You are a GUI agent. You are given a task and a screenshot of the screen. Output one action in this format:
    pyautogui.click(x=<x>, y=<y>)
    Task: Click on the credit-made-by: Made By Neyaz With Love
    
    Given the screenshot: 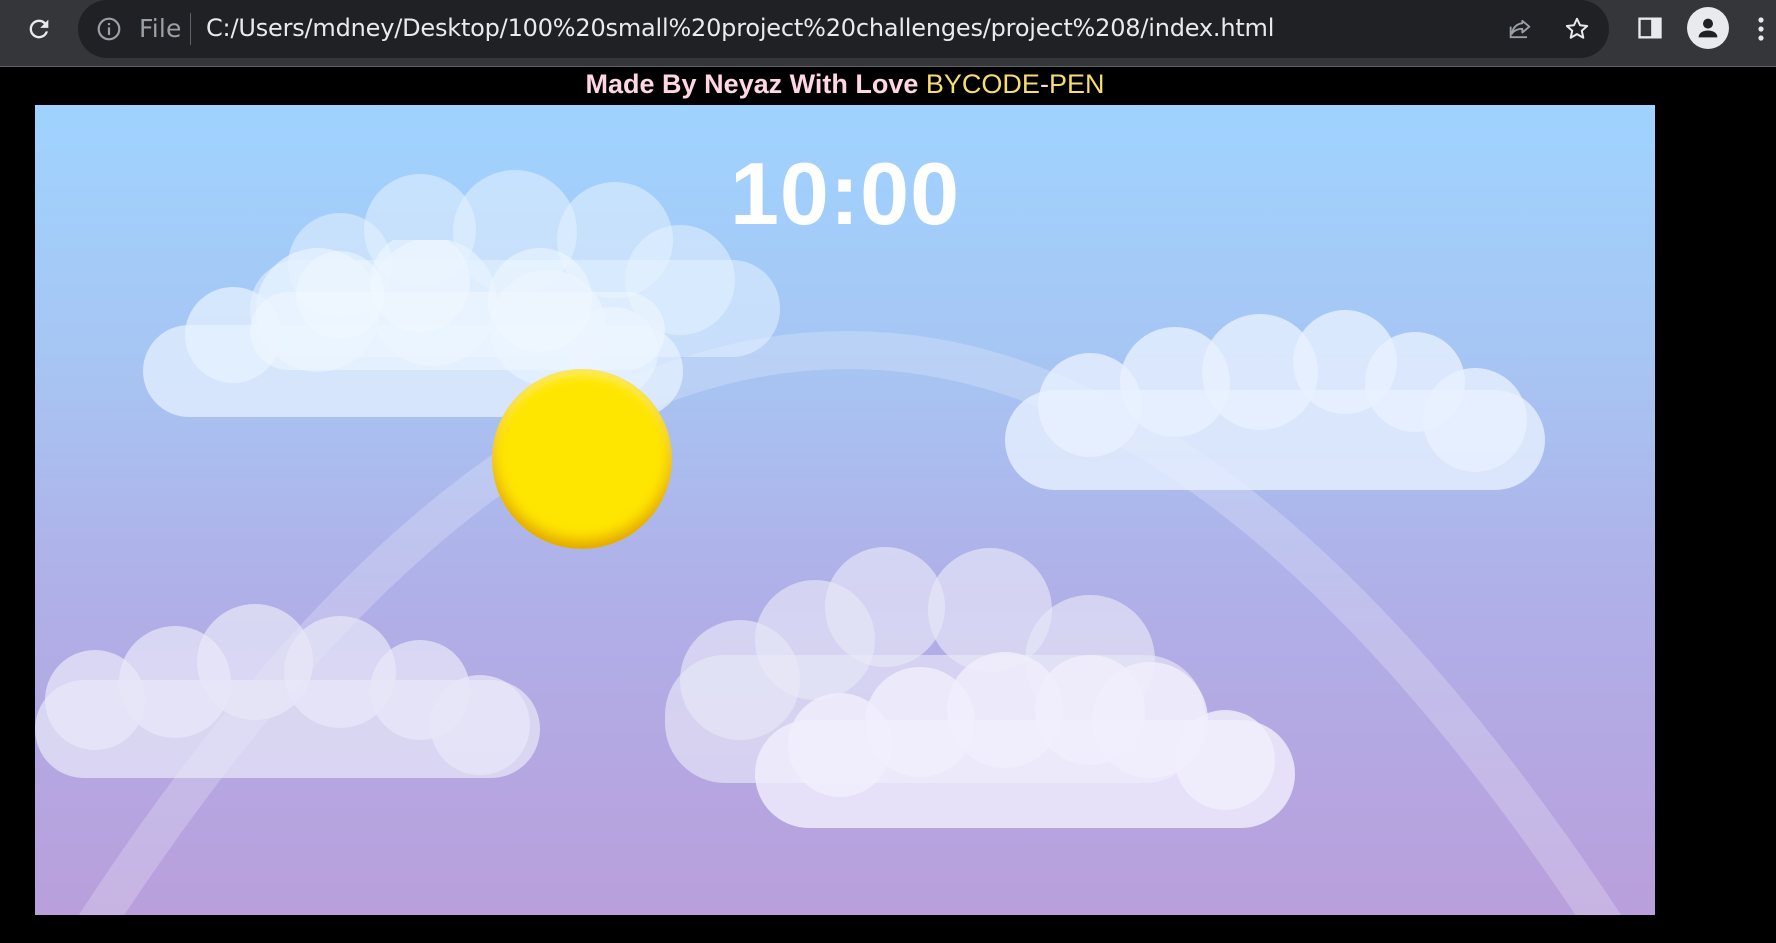 What is the action you would take?
    pyautogui.click(x=752, y=84)
    